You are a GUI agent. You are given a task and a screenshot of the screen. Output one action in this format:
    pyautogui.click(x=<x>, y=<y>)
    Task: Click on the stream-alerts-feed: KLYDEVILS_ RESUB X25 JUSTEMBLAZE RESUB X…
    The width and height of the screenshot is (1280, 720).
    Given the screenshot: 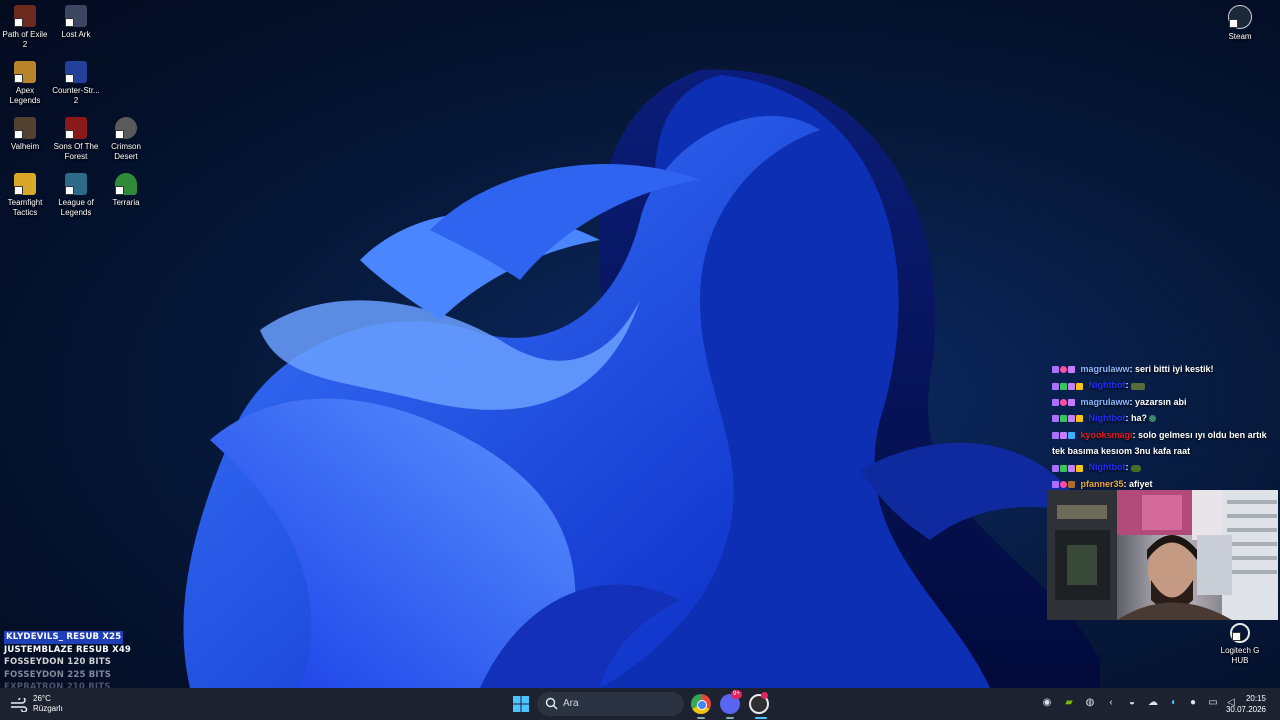 What is the action you would take?
    pyautogui.click(x=67, y=662)
    